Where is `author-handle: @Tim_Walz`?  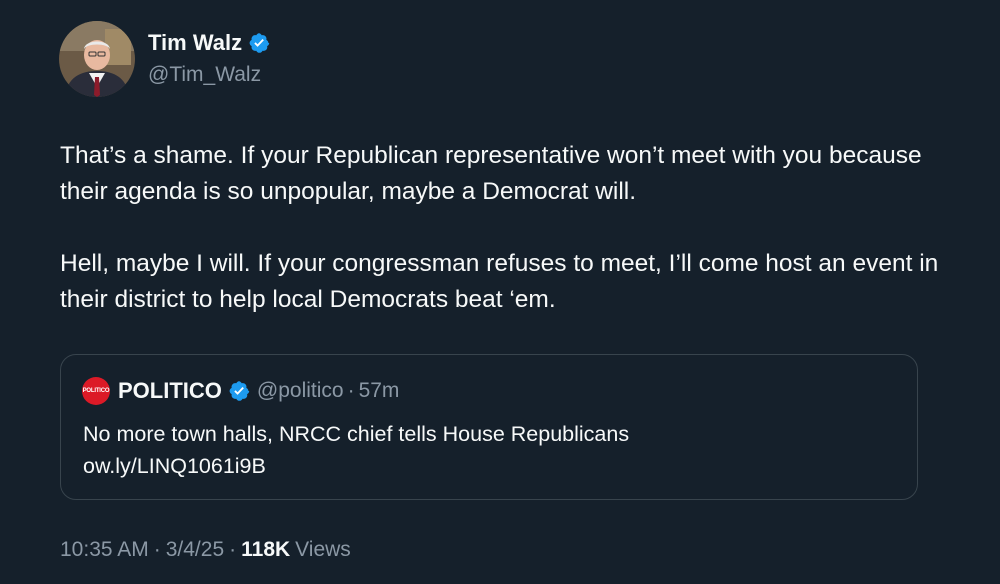
author-handle: @Tim_Walz is located at coordinates (209, 75).